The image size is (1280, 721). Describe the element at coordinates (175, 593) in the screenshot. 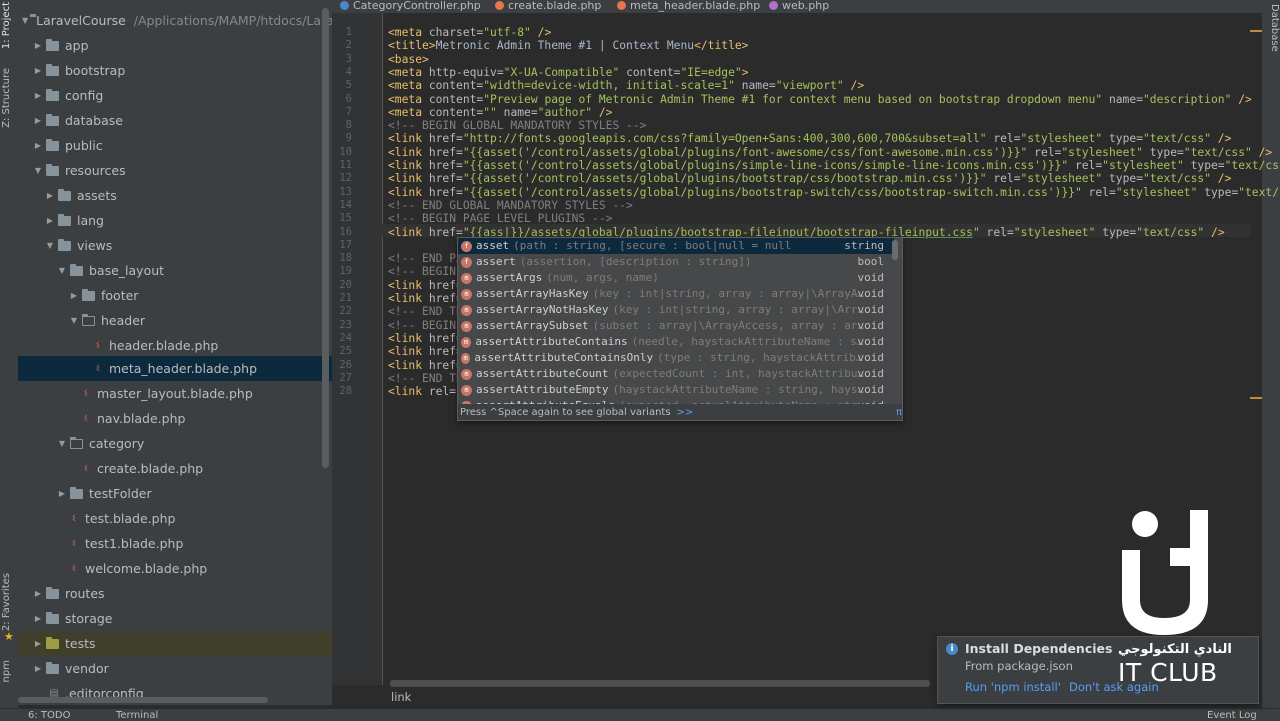

I see `tree-item-routes: ▶ routes` at that location.